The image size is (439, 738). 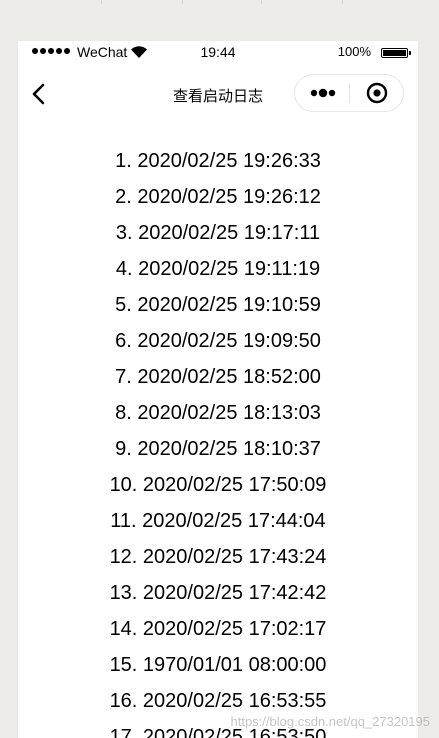 I want to click on log-entry: 11. 2020/02/25 17:44:04, so click(x=218, y=521).